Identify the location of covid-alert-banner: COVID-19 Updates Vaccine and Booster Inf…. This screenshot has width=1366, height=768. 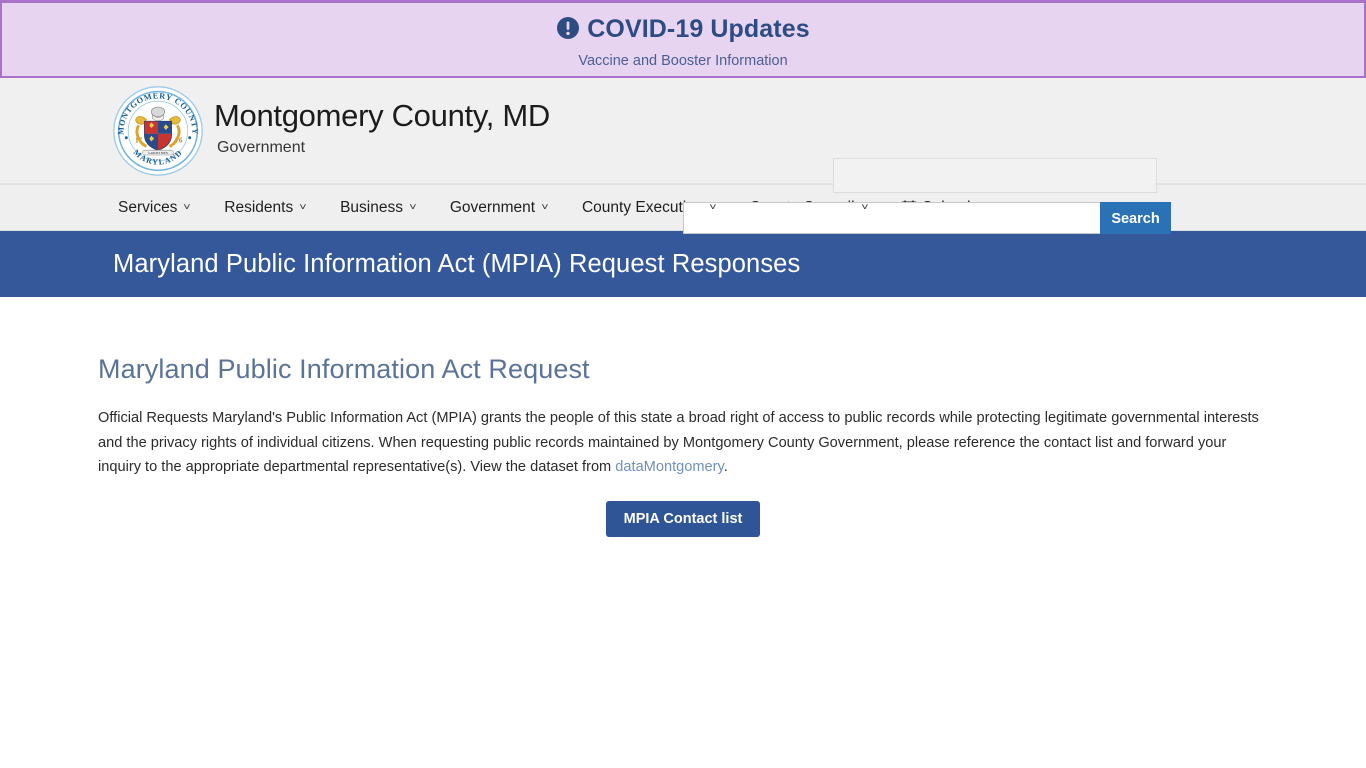
(683, 39).